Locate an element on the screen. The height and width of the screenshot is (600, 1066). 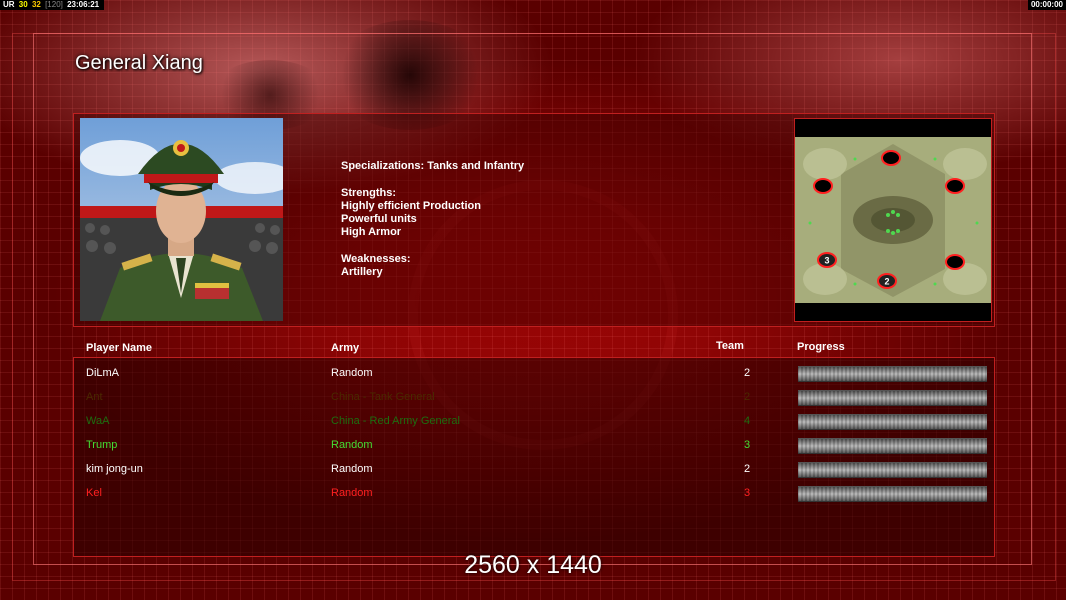
status-bar: UR 30 32 [120] 23:06:21 00:00:00 is located at coordinates (533, 5).